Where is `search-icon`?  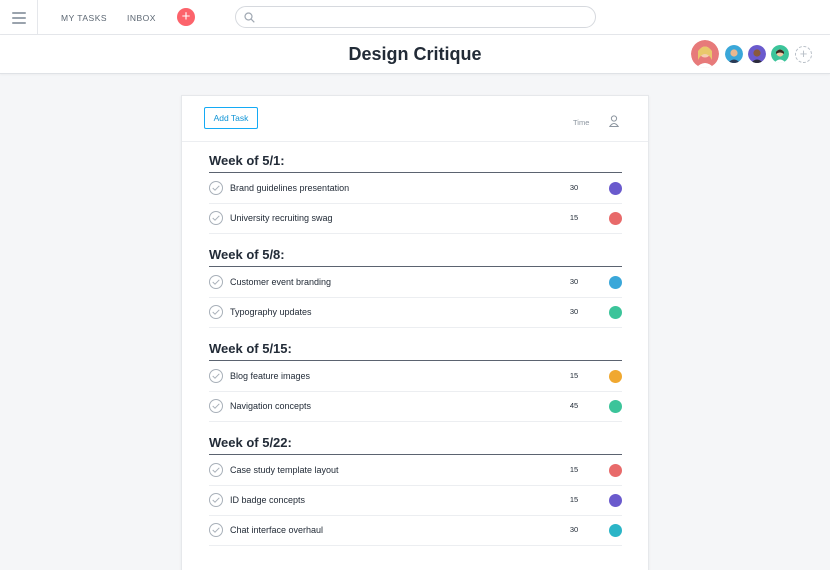
search-icon is located at coordinates (249, 17).